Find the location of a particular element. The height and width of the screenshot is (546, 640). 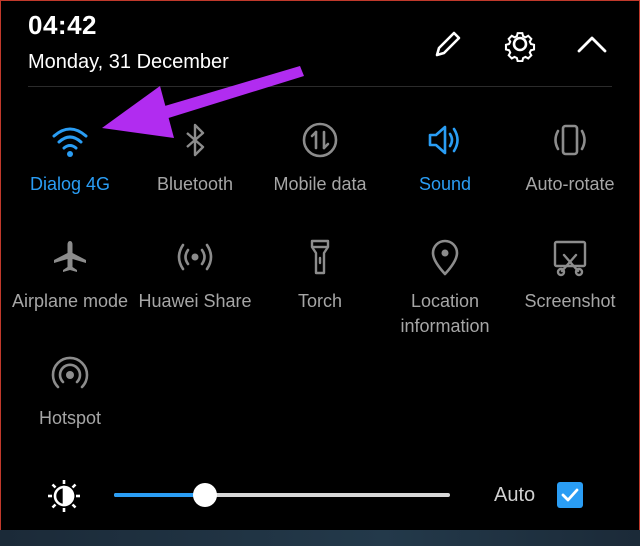

brightness-slider is located at coordinates (282, 495).